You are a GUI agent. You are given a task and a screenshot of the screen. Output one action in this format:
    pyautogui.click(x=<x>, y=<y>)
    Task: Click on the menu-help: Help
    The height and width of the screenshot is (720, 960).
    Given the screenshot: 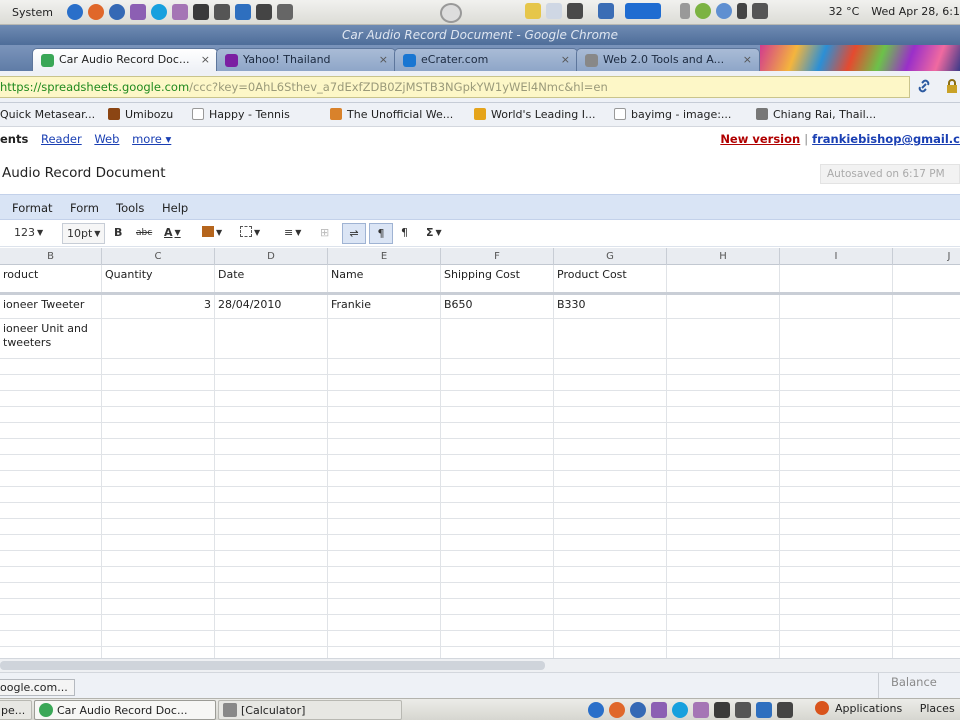 What is the action you would take?
    pyautogui.click(x=175, y=208)
    